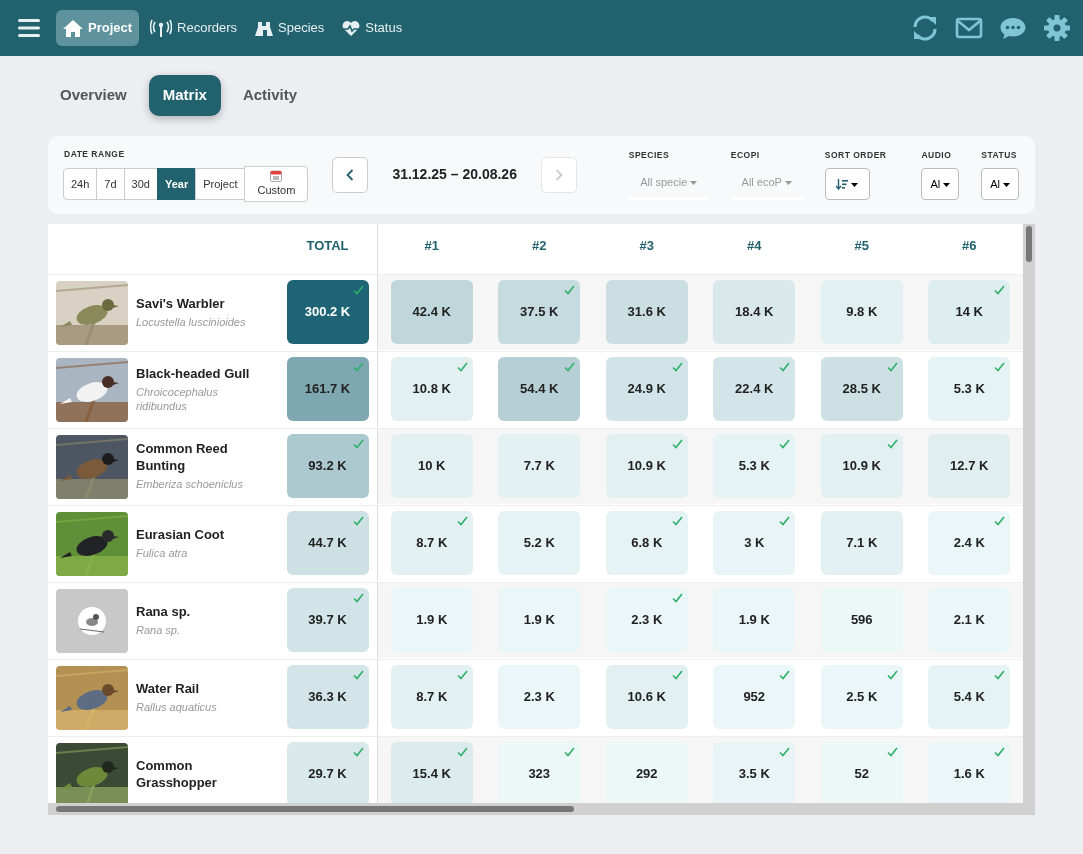  Describe the element at coordinates (539, 245) in the screenshot. I see `column-header: #2` at that location.